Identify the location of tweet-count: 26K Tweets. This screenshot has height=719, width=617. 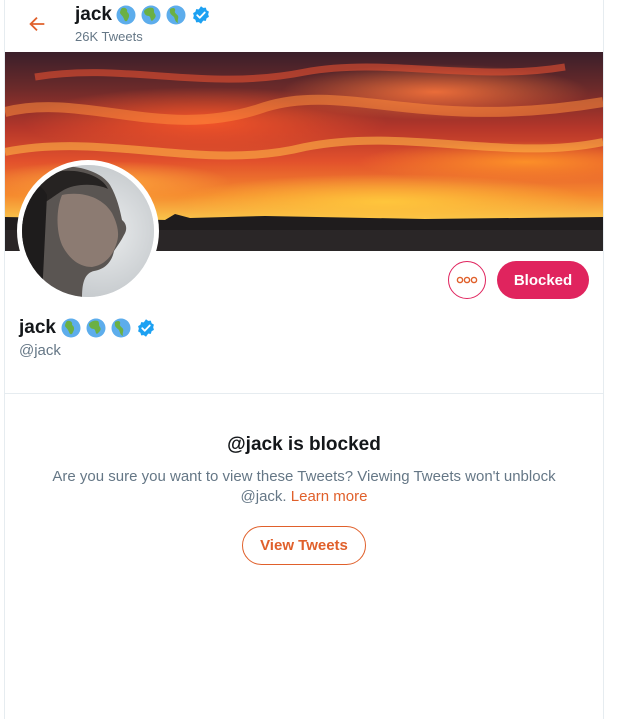
(109, 36).